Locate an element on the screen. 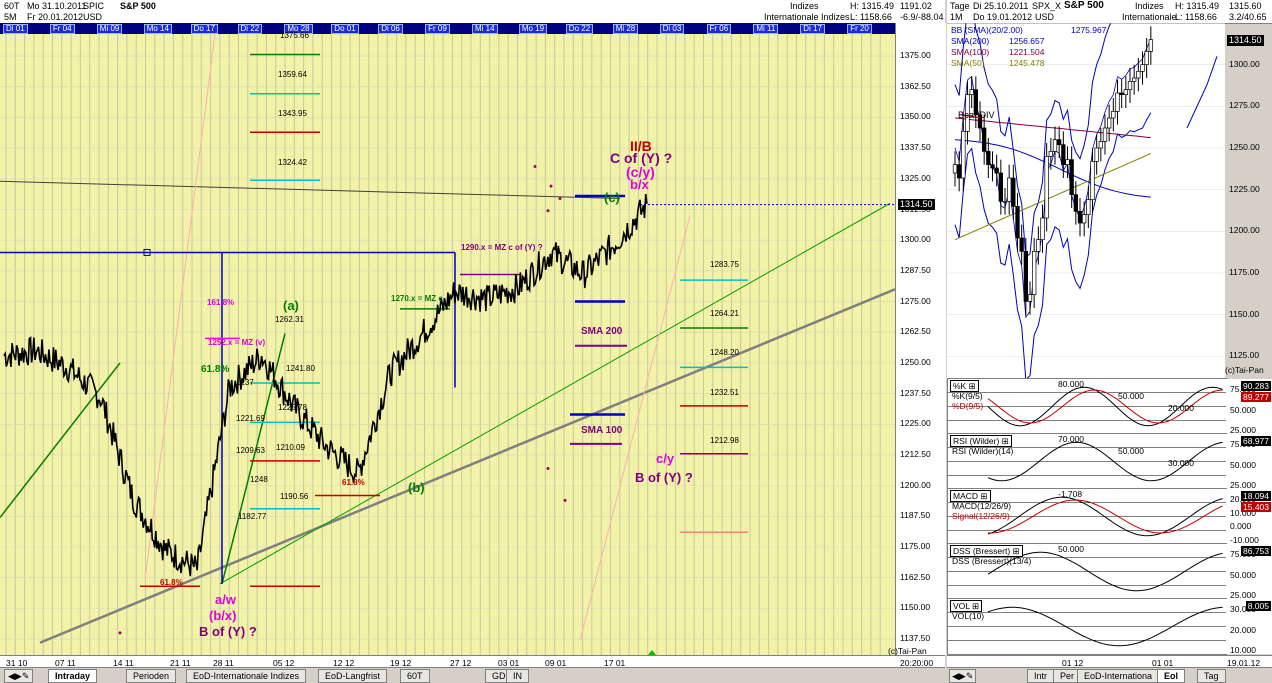  indicator-line-label: DSS (Bressert)(13/4) is located at coordinates (991, 561).